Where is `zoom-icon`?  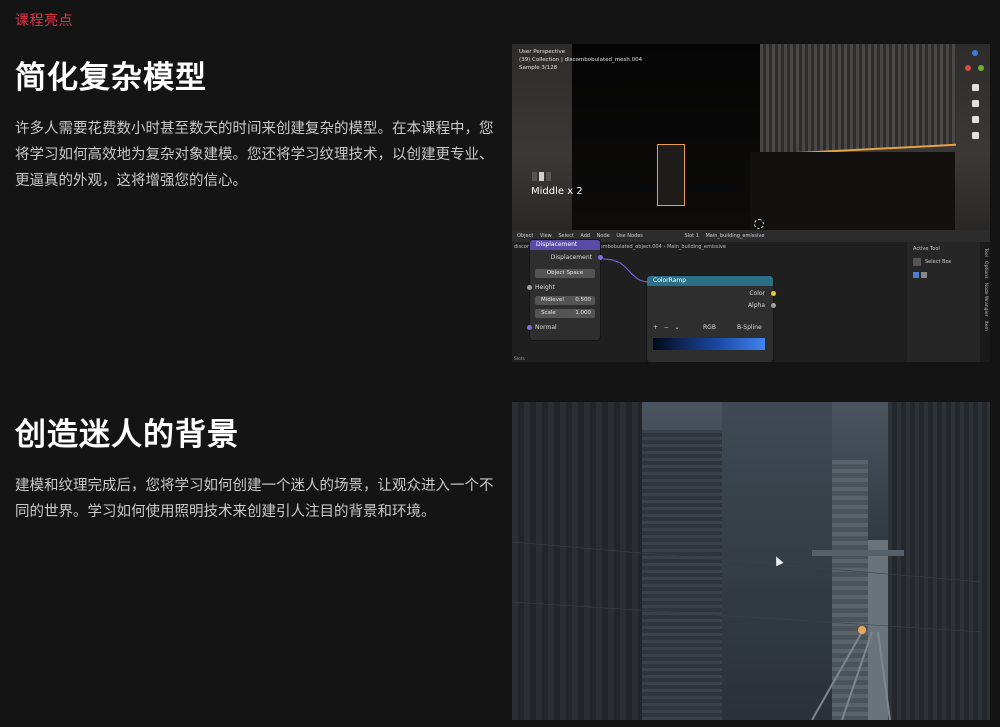 zoom-icon is located at coordinates (975, 87).